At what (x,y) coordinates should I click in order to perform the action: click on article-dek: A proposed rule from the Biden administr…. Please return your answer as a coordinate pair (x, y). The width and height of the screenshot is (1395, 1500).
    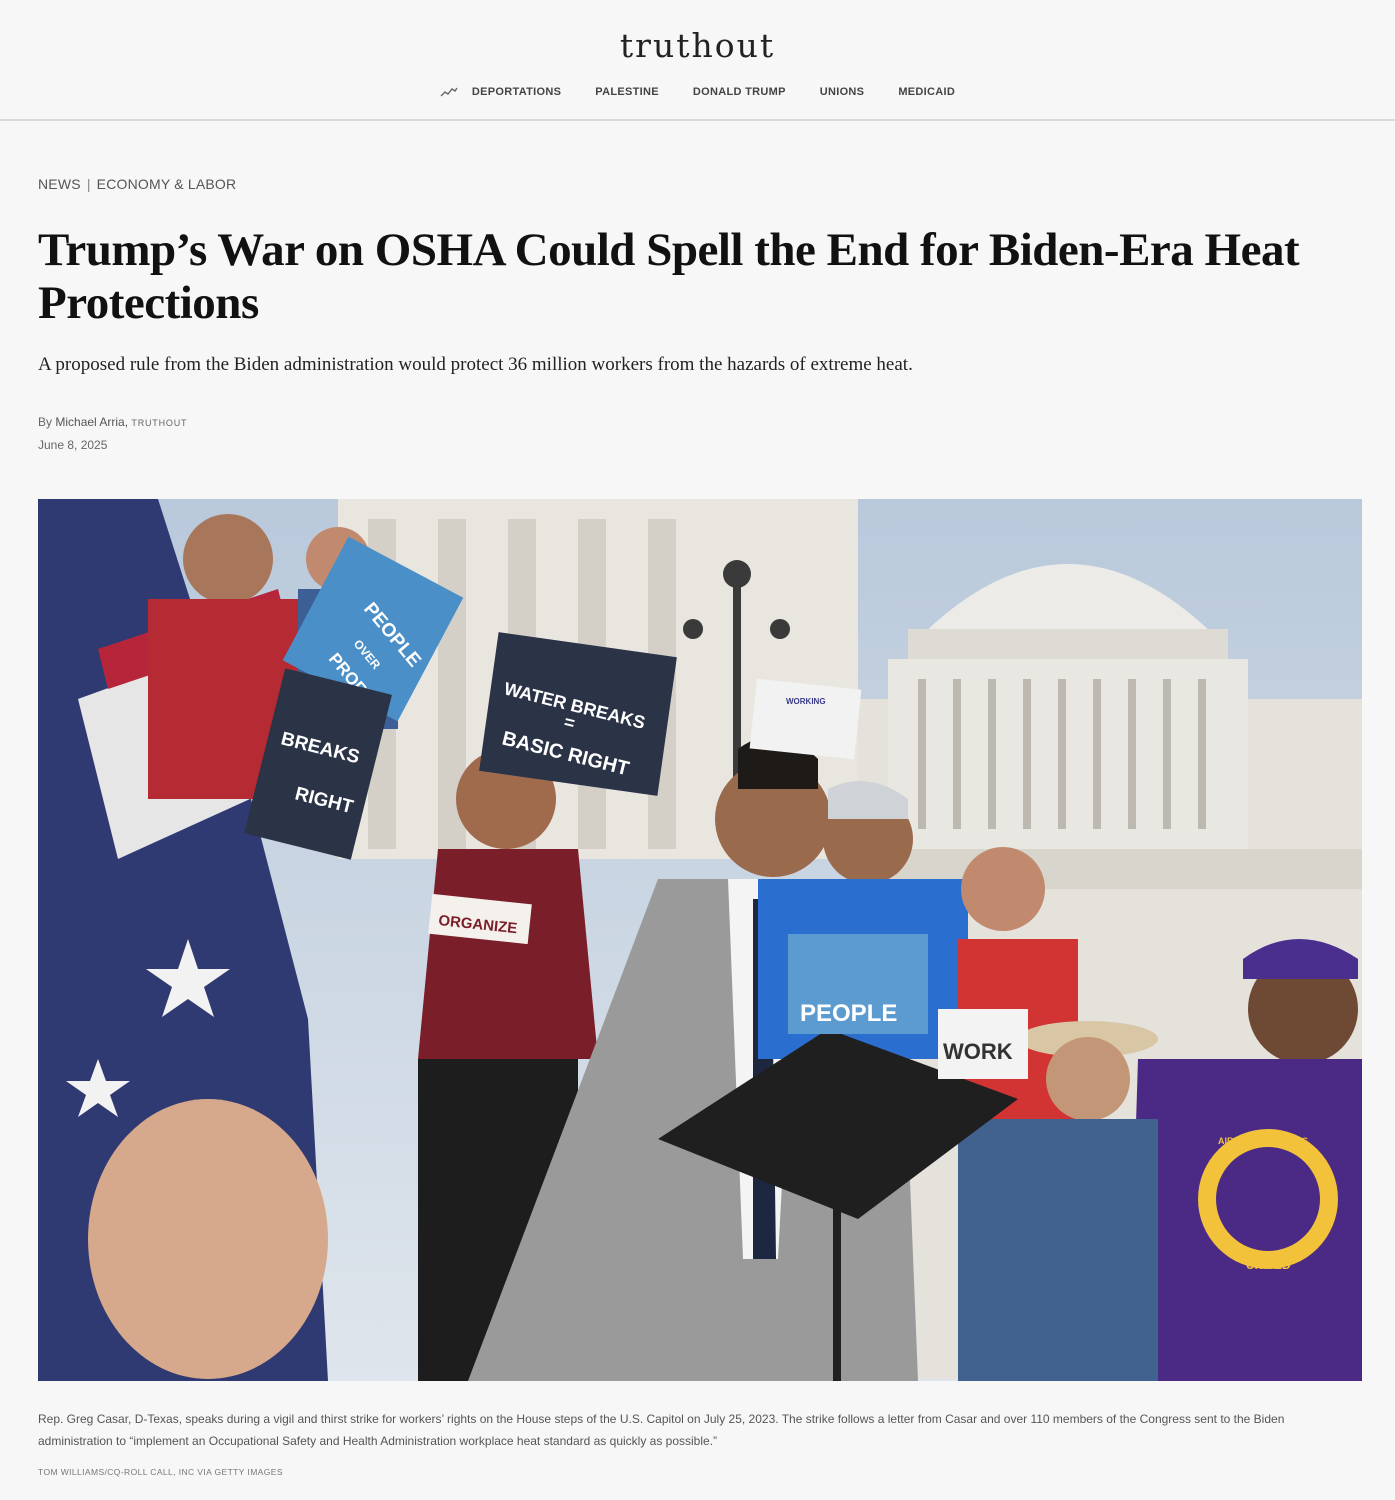
    Looking at the image, I should click on (475, 364).